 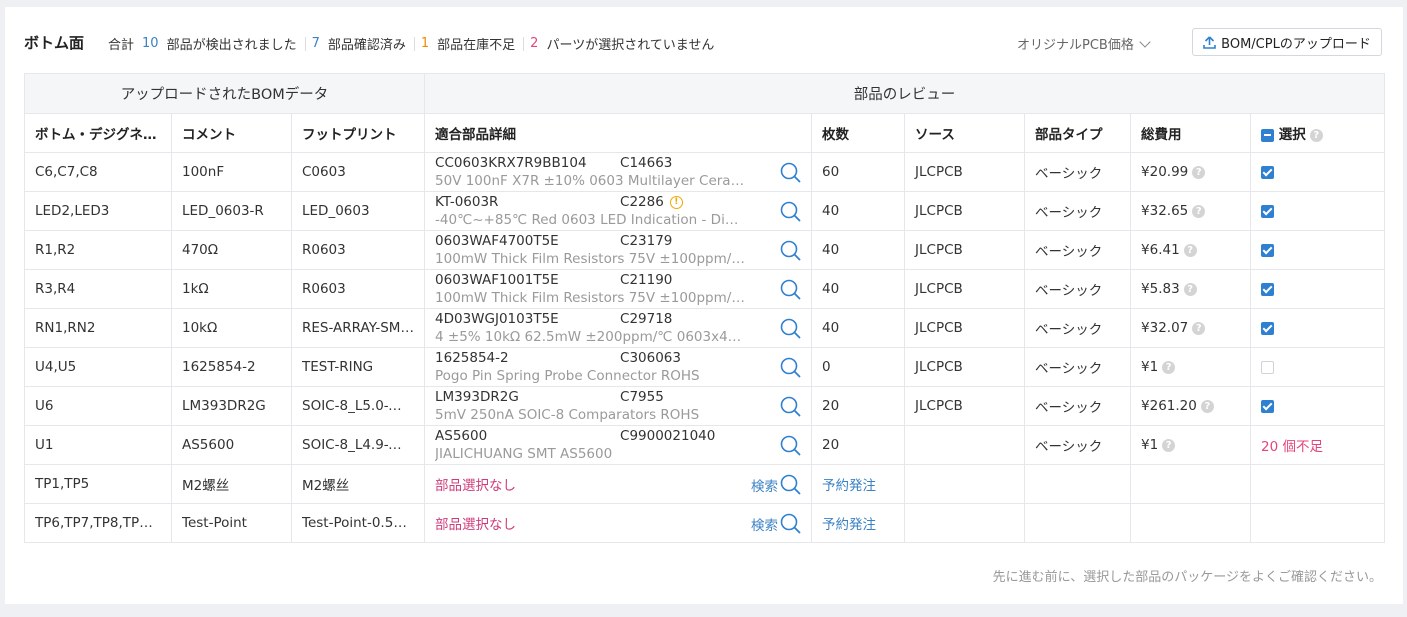 What do you see at coordinates (231, 523) in the screenshot?
I see `comment-cell: Test-Point` at bounding box center [231, 523].